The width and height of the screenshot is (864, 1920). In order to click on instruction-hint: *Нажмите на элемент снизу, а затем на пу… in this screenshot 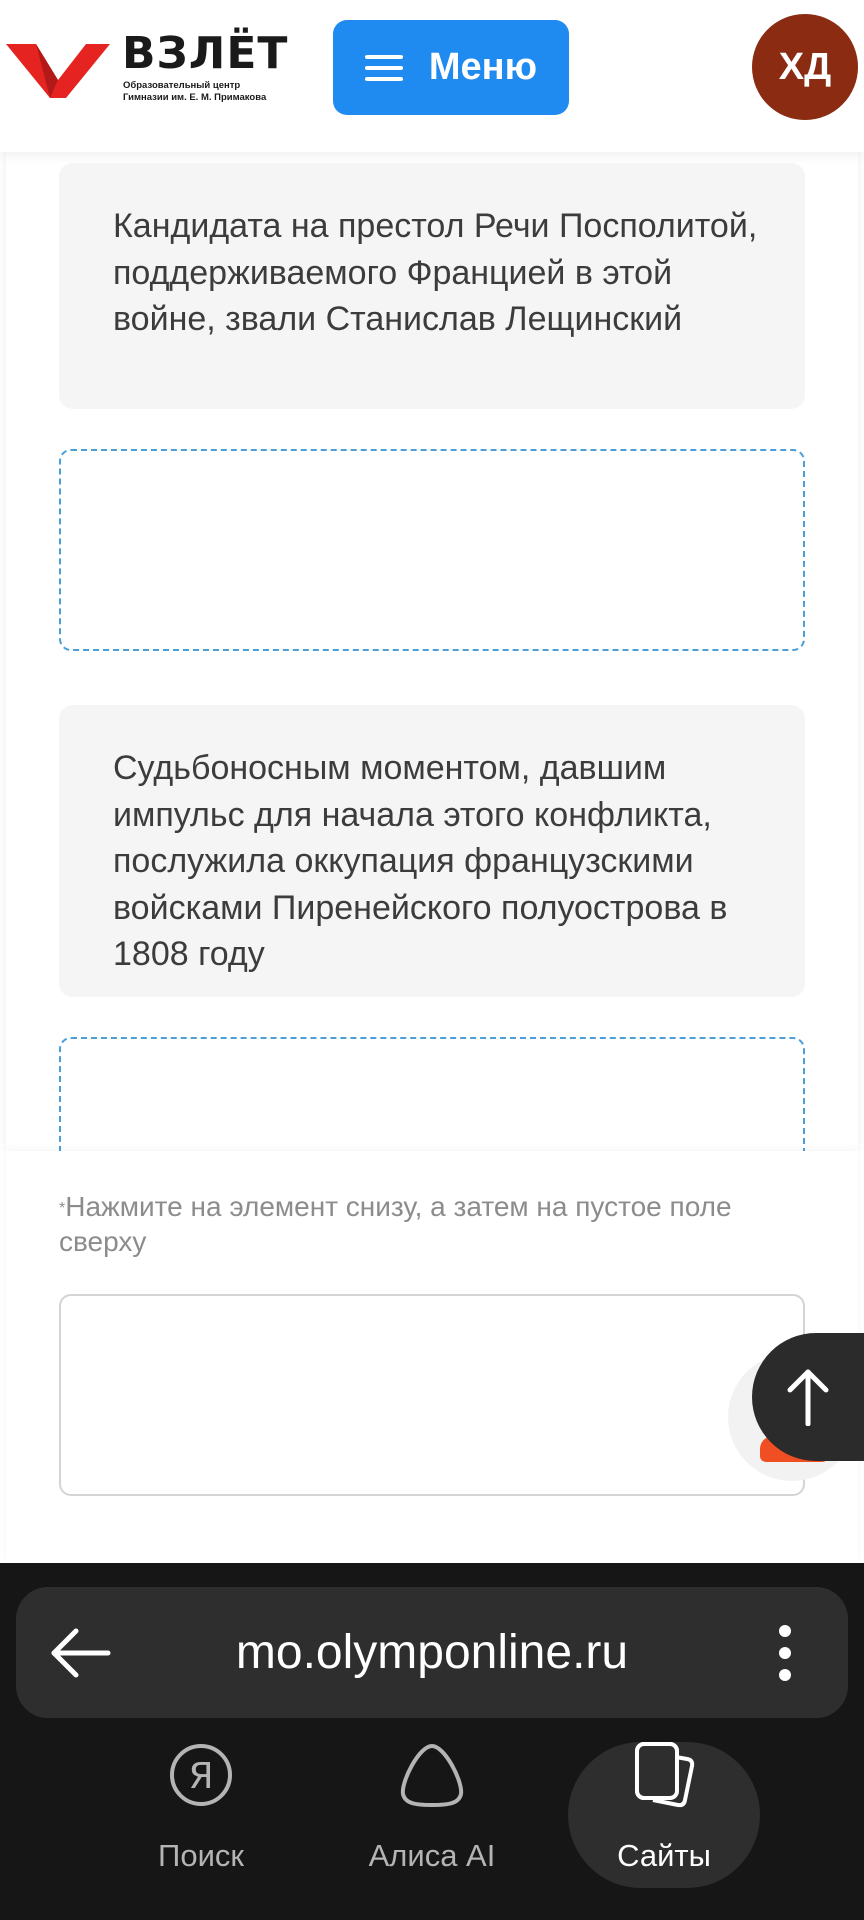, I will do `click(439, 1224)`.